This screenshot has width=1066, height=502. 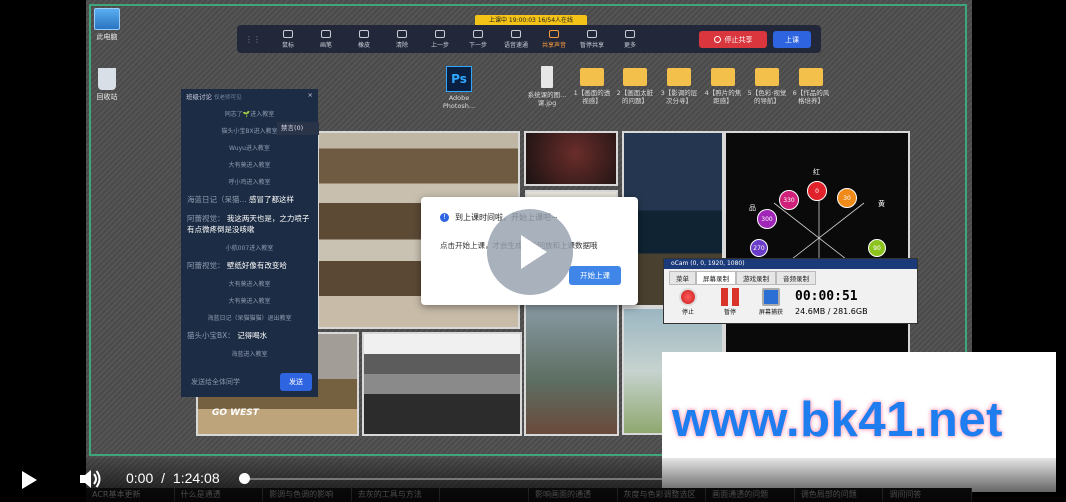 I want to click on chat-system-message: 同志了🌱进入教室, so click(x=249, y=114).